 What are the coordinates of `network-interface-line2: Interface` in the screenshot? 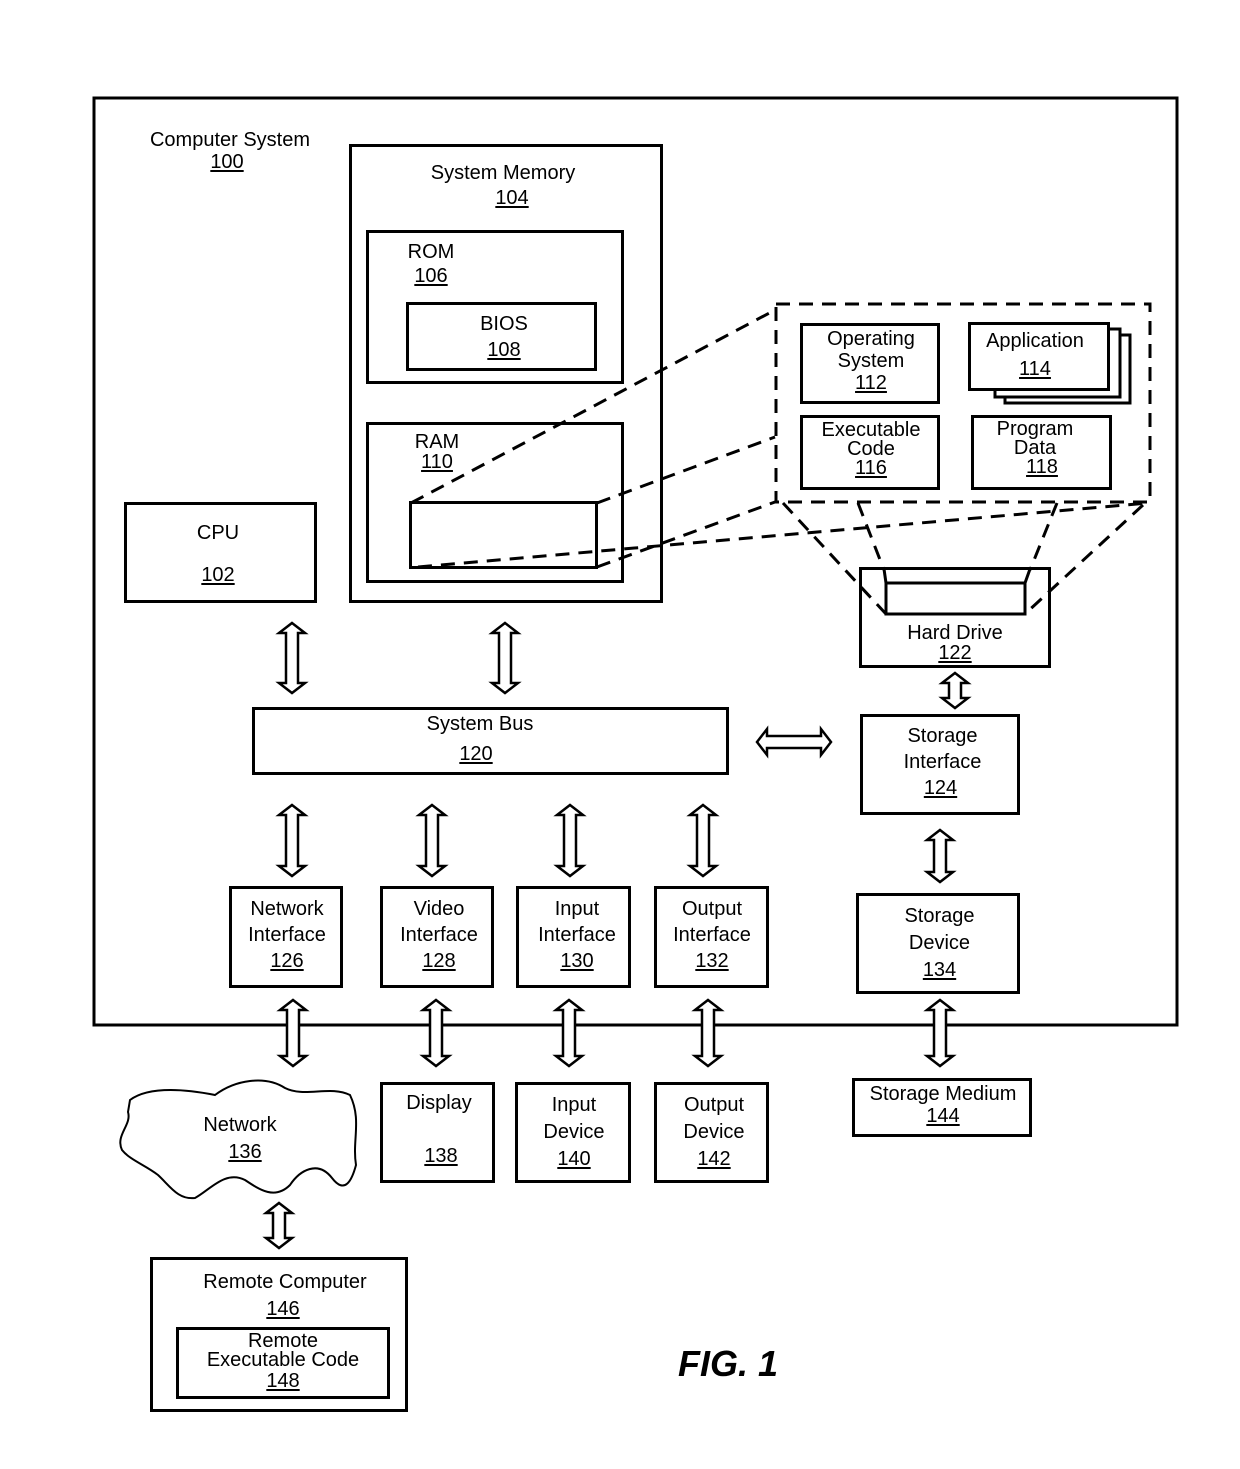 It's located at (287, 935).